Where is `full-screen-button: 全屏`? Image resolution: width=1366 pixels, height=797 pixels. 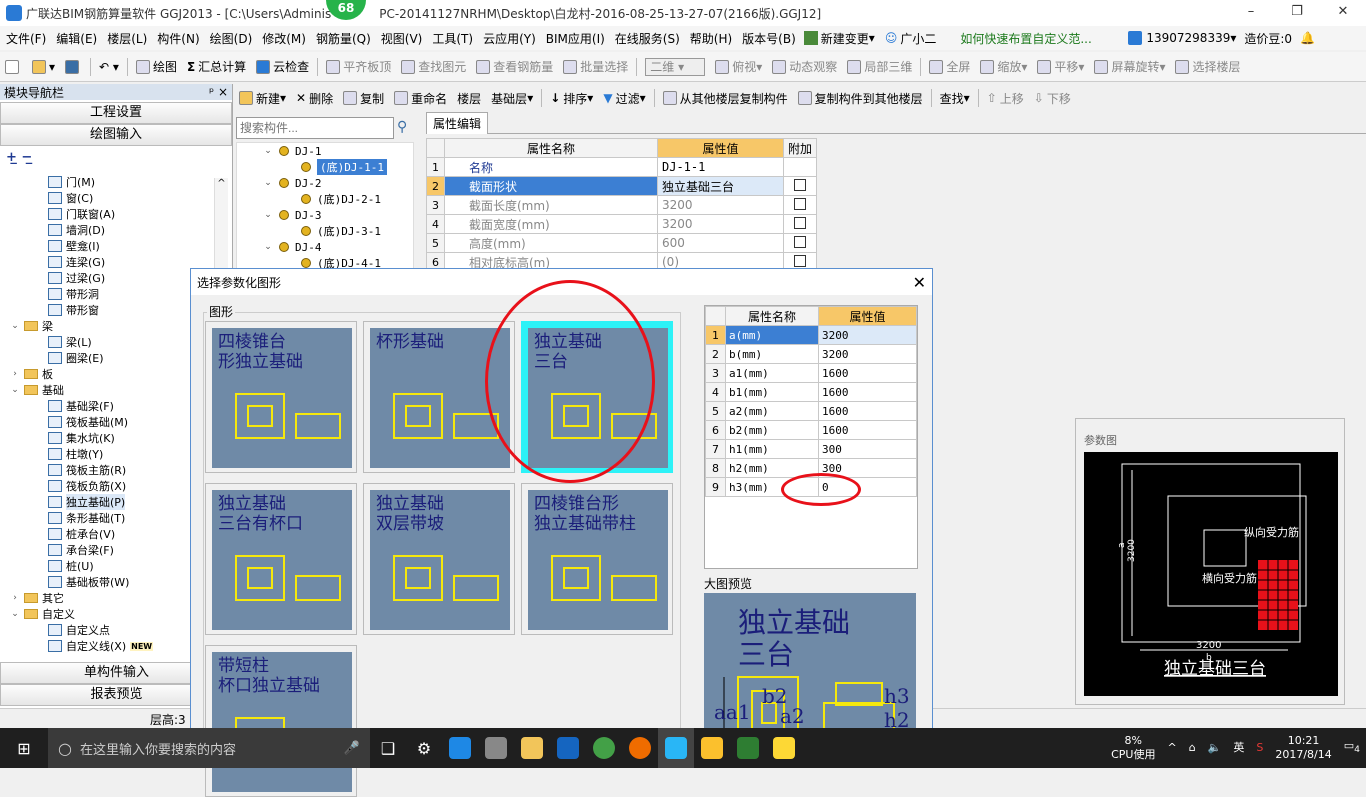
full-screen-button: 全屏 is located at coordinates (949, 66).